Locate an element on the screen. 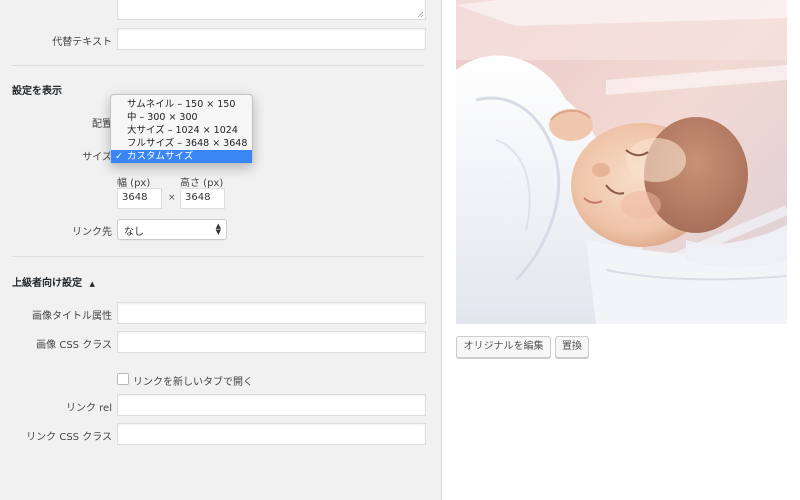 The image size is (800, 500). resize-handle-icon is located at coordinates (420, 14).